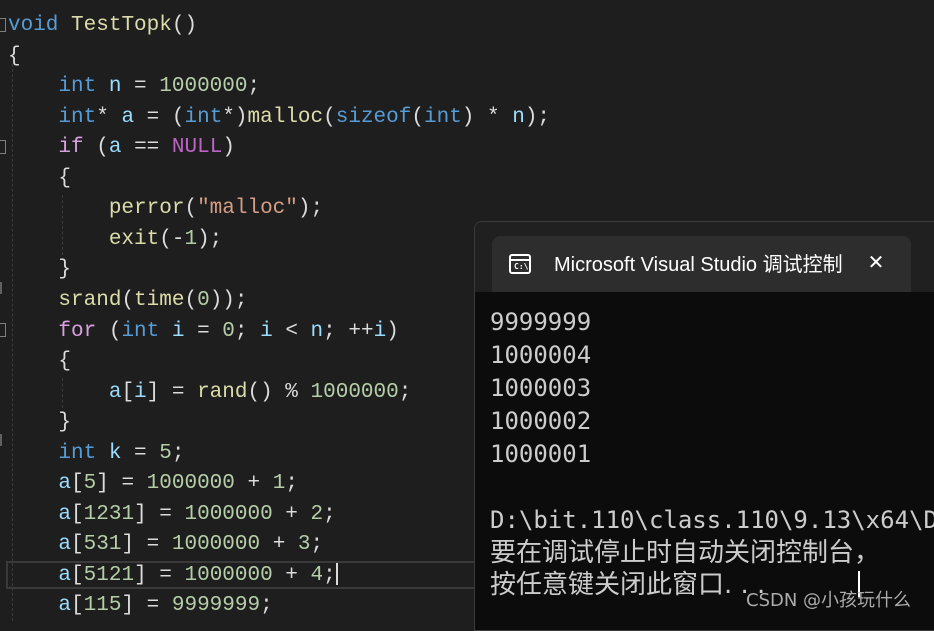 This screenshot has width=934, height=631. What do you see at coordinates (317, 575) in the screenshot?
I see `code-token: 4` at bounding box center [317, 575].